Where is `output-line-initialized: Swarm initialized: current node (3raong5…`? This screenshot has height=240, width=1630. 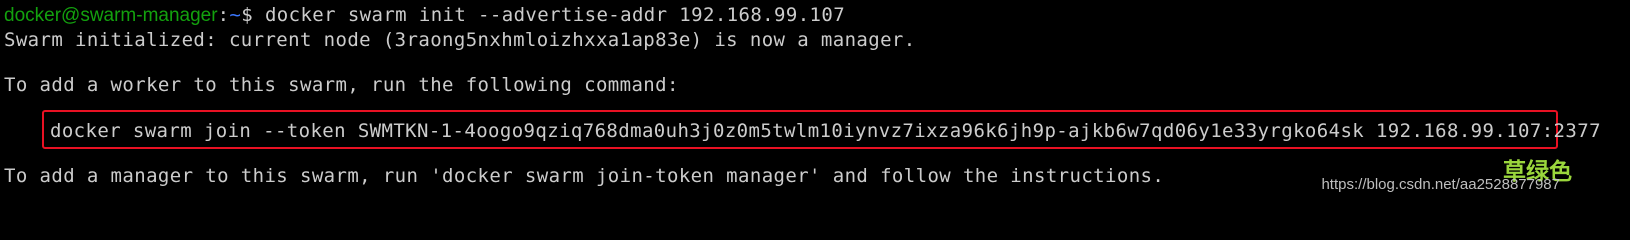 output-line-initialized: Swarm initialized: current node (3raong5… is located at coordinates (460, 40).